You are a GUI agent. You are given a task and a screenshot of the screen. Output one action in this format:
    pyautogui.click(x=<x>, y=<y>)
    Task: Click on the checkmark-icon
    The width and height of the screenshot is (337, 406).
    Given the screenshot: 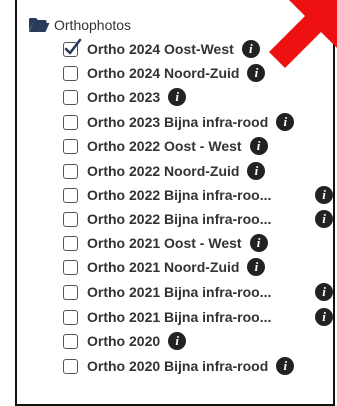 What is the action you would take?
    pyautogui.click(x=73, y=46)
    